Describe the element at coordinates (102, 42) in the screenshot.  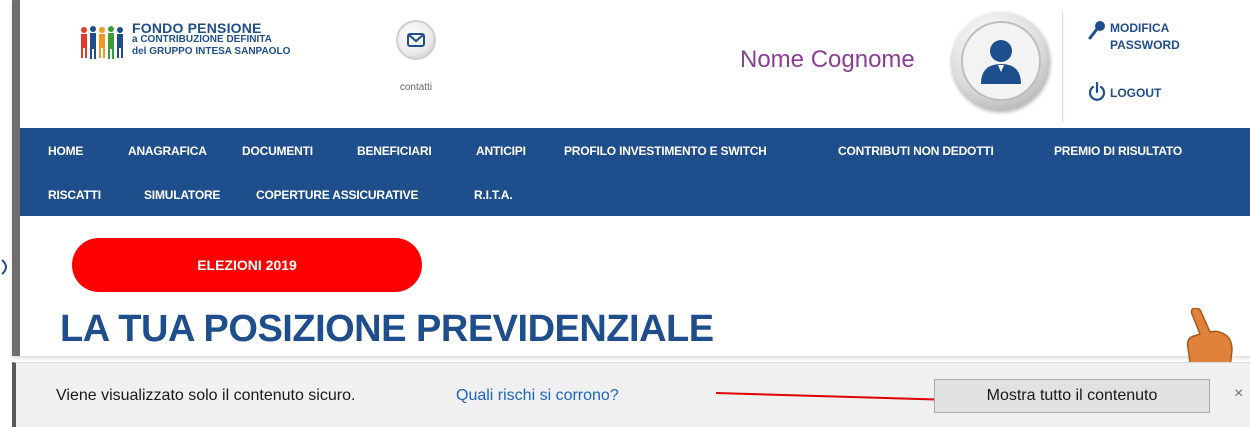
I see `people-logo-icon` at that location.